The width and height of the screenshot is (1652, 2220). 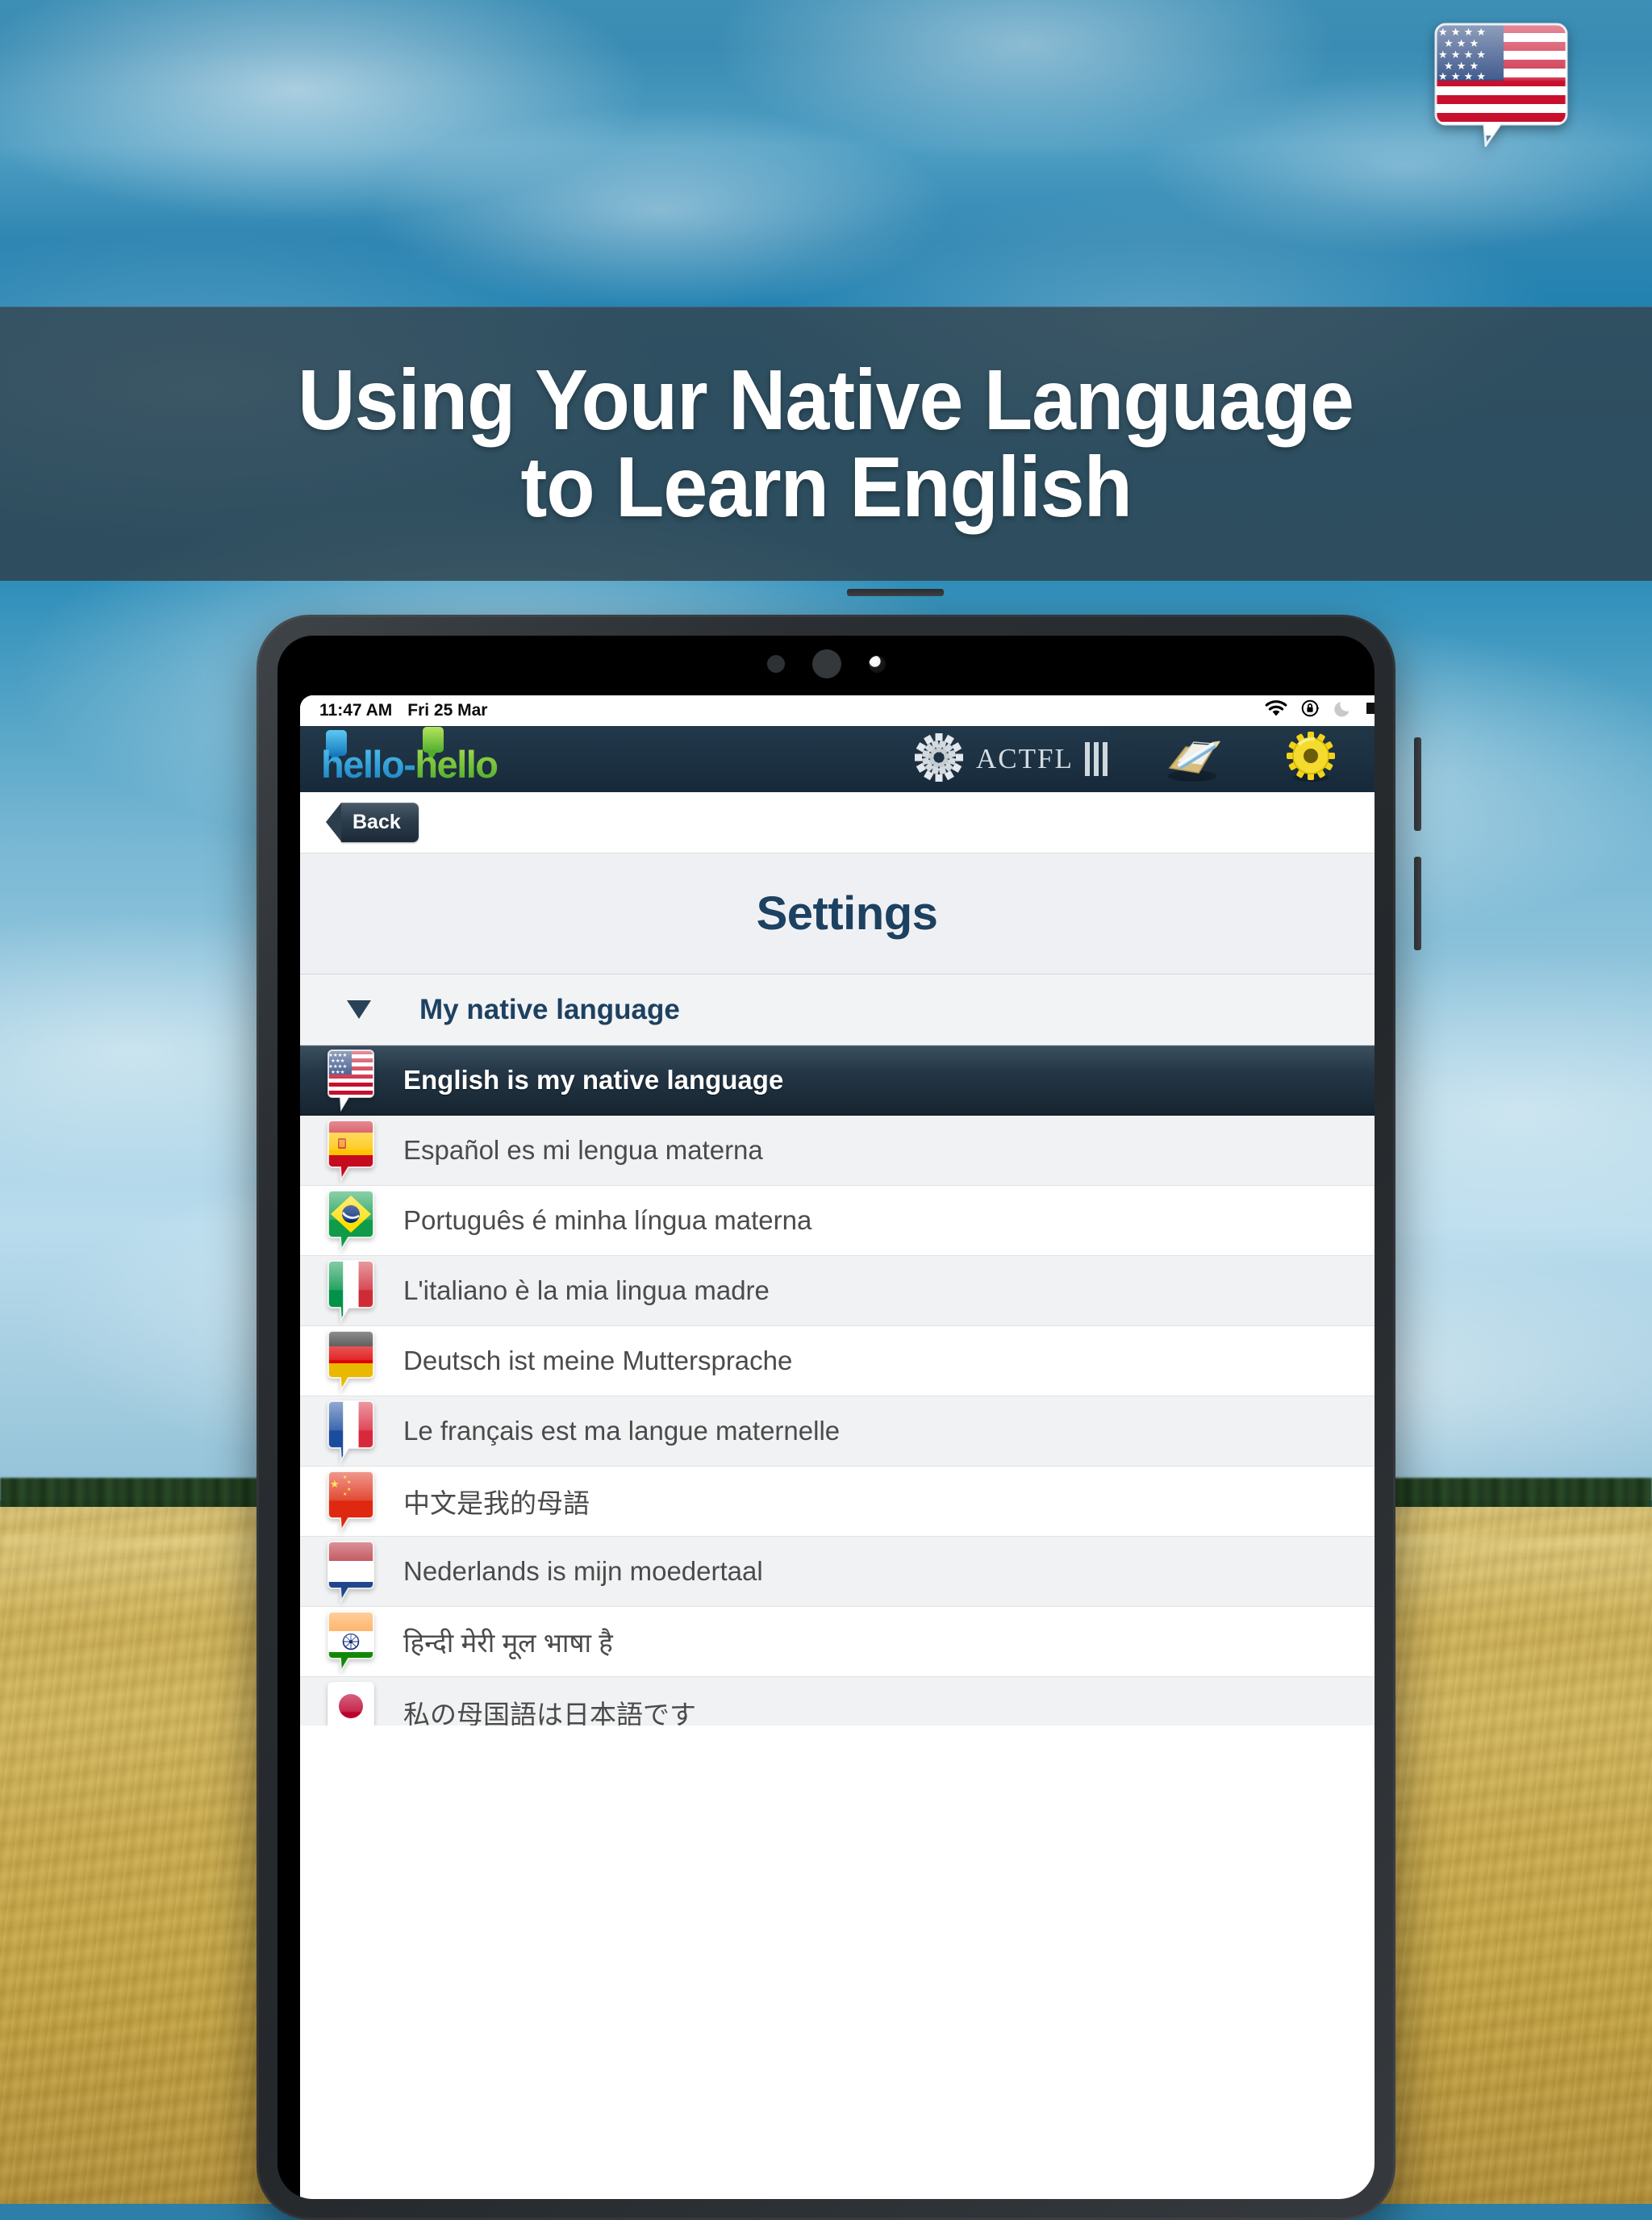 What do you see at coordinates (1311, 711) in the screenshot?
I see `rotation-lock-icon` at bounding box center [1311, 711].